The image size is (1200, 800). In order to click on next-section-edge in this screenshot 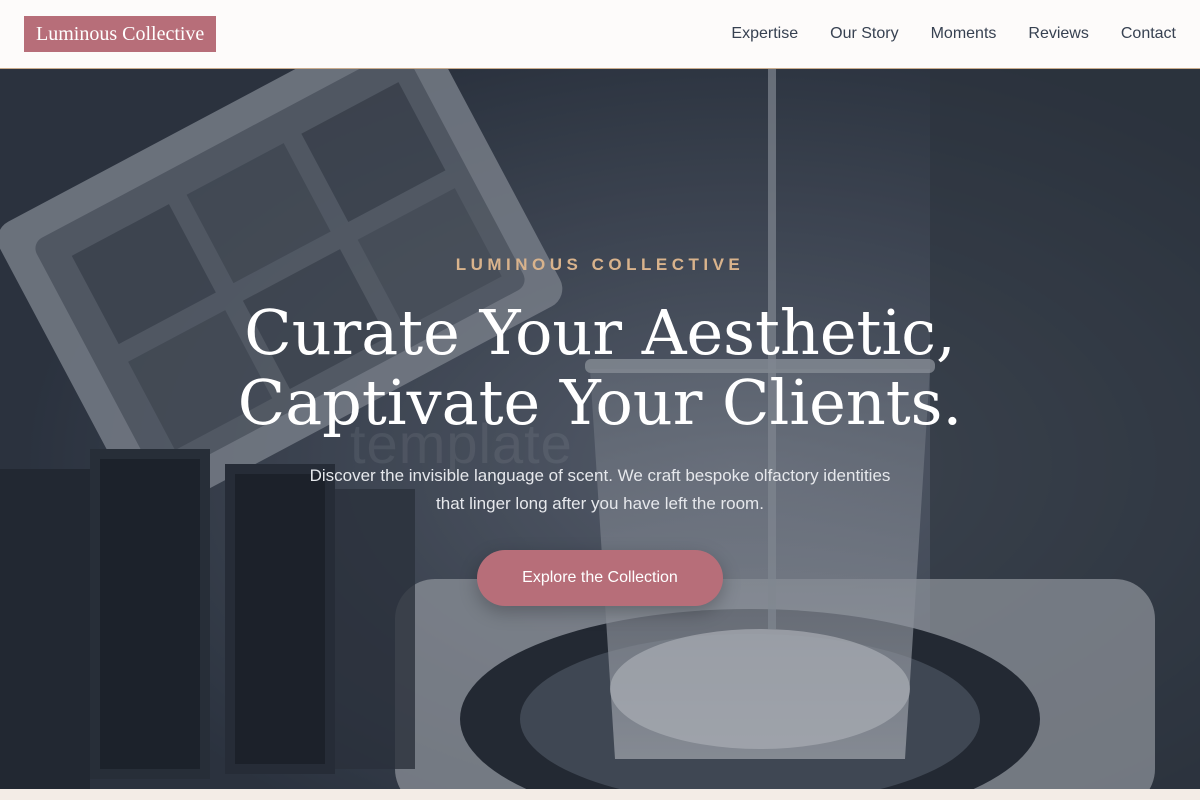, I will do `click(600, 794)`.